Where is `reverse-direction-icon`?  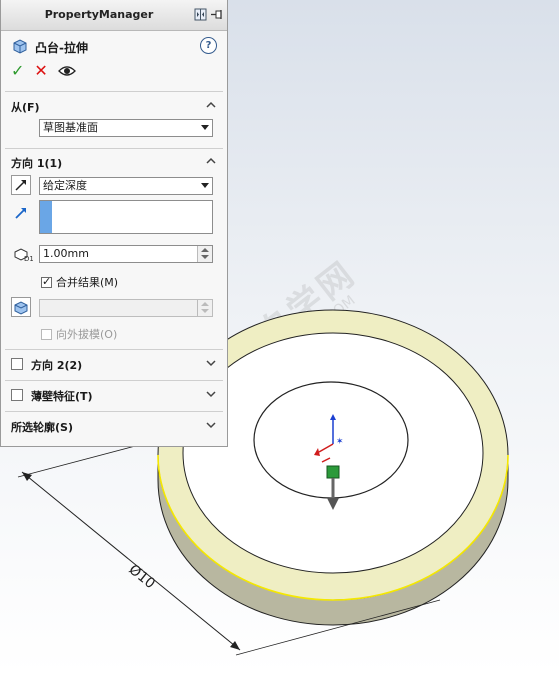
reverse-direction-icon is located at coordinates (20, 185).